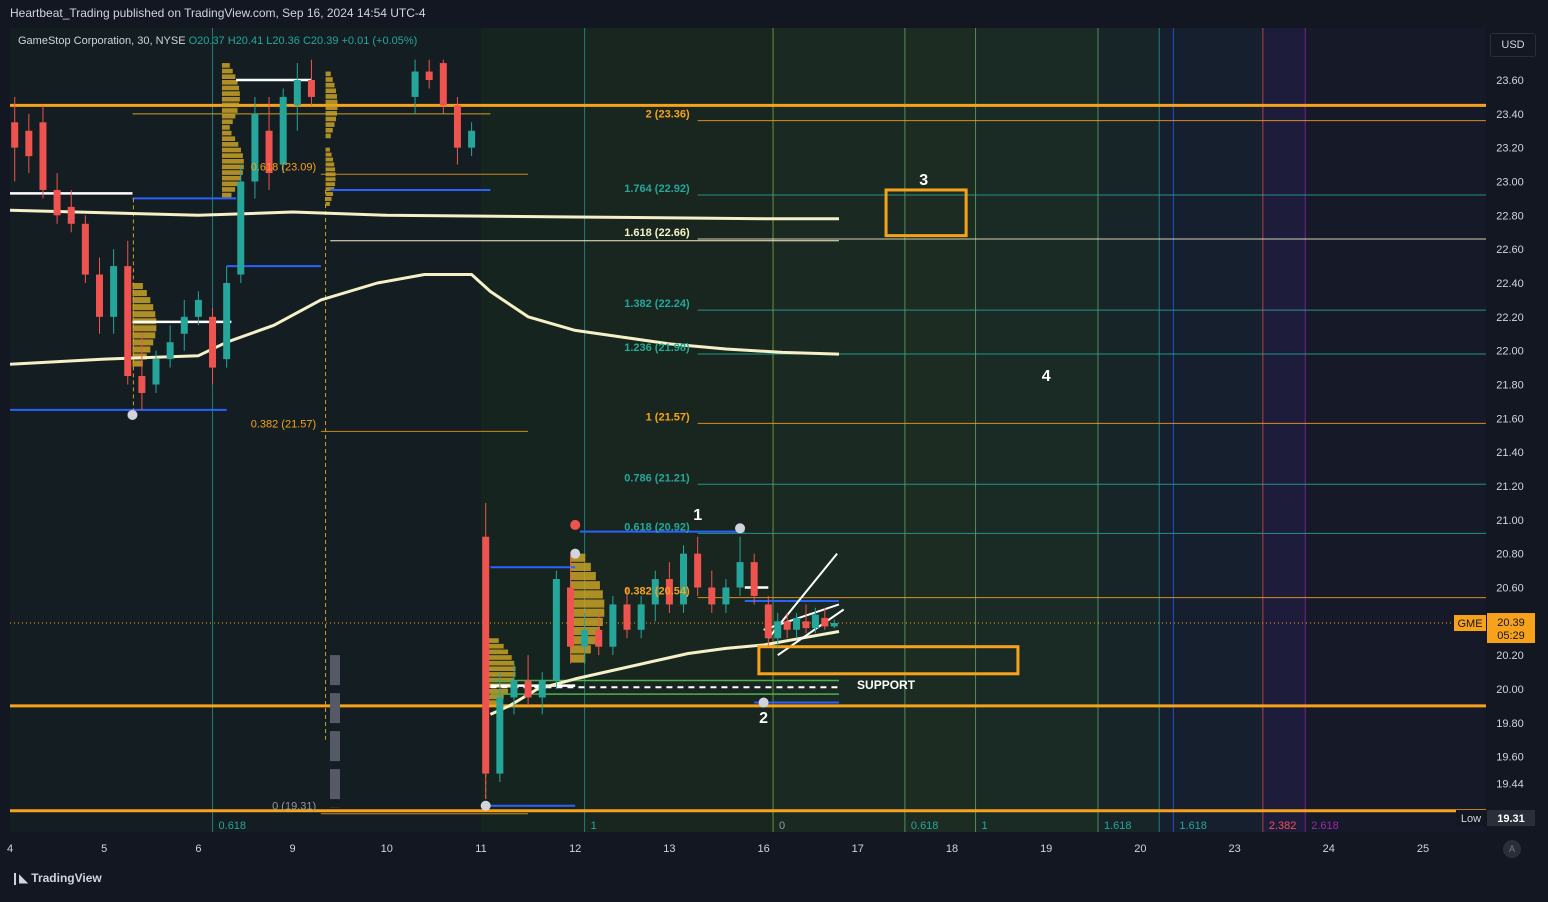 This screenshot has height=902, width=1548. Describe the element at coordinates (104, 849) in the screenshot. I see `time-tick-label: 5` at that location.